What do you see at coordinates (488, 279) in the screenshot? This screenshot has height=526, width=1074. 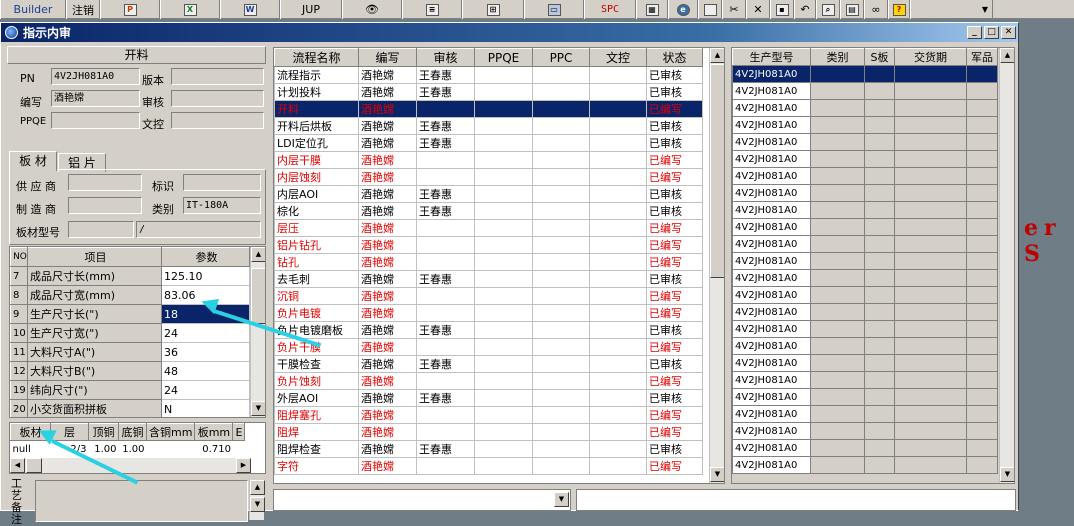 I see `process-row: 去毛刺 酒艳嫦 王春惠 已审核` at bounding box center [488, 279].